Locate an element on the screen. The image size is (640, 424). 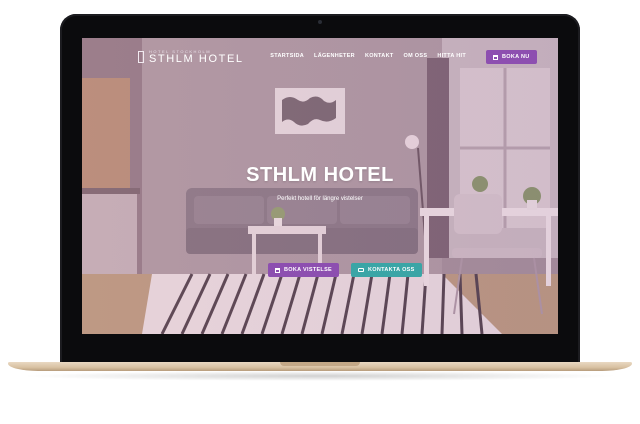
laptop-shadow is located at coordinates (320, 376).